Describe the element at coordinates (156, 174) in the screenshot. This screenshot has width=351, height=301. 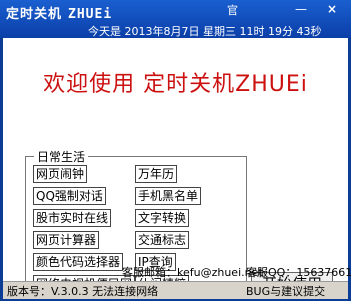
I see `link-calendar: 万年历` at that location.